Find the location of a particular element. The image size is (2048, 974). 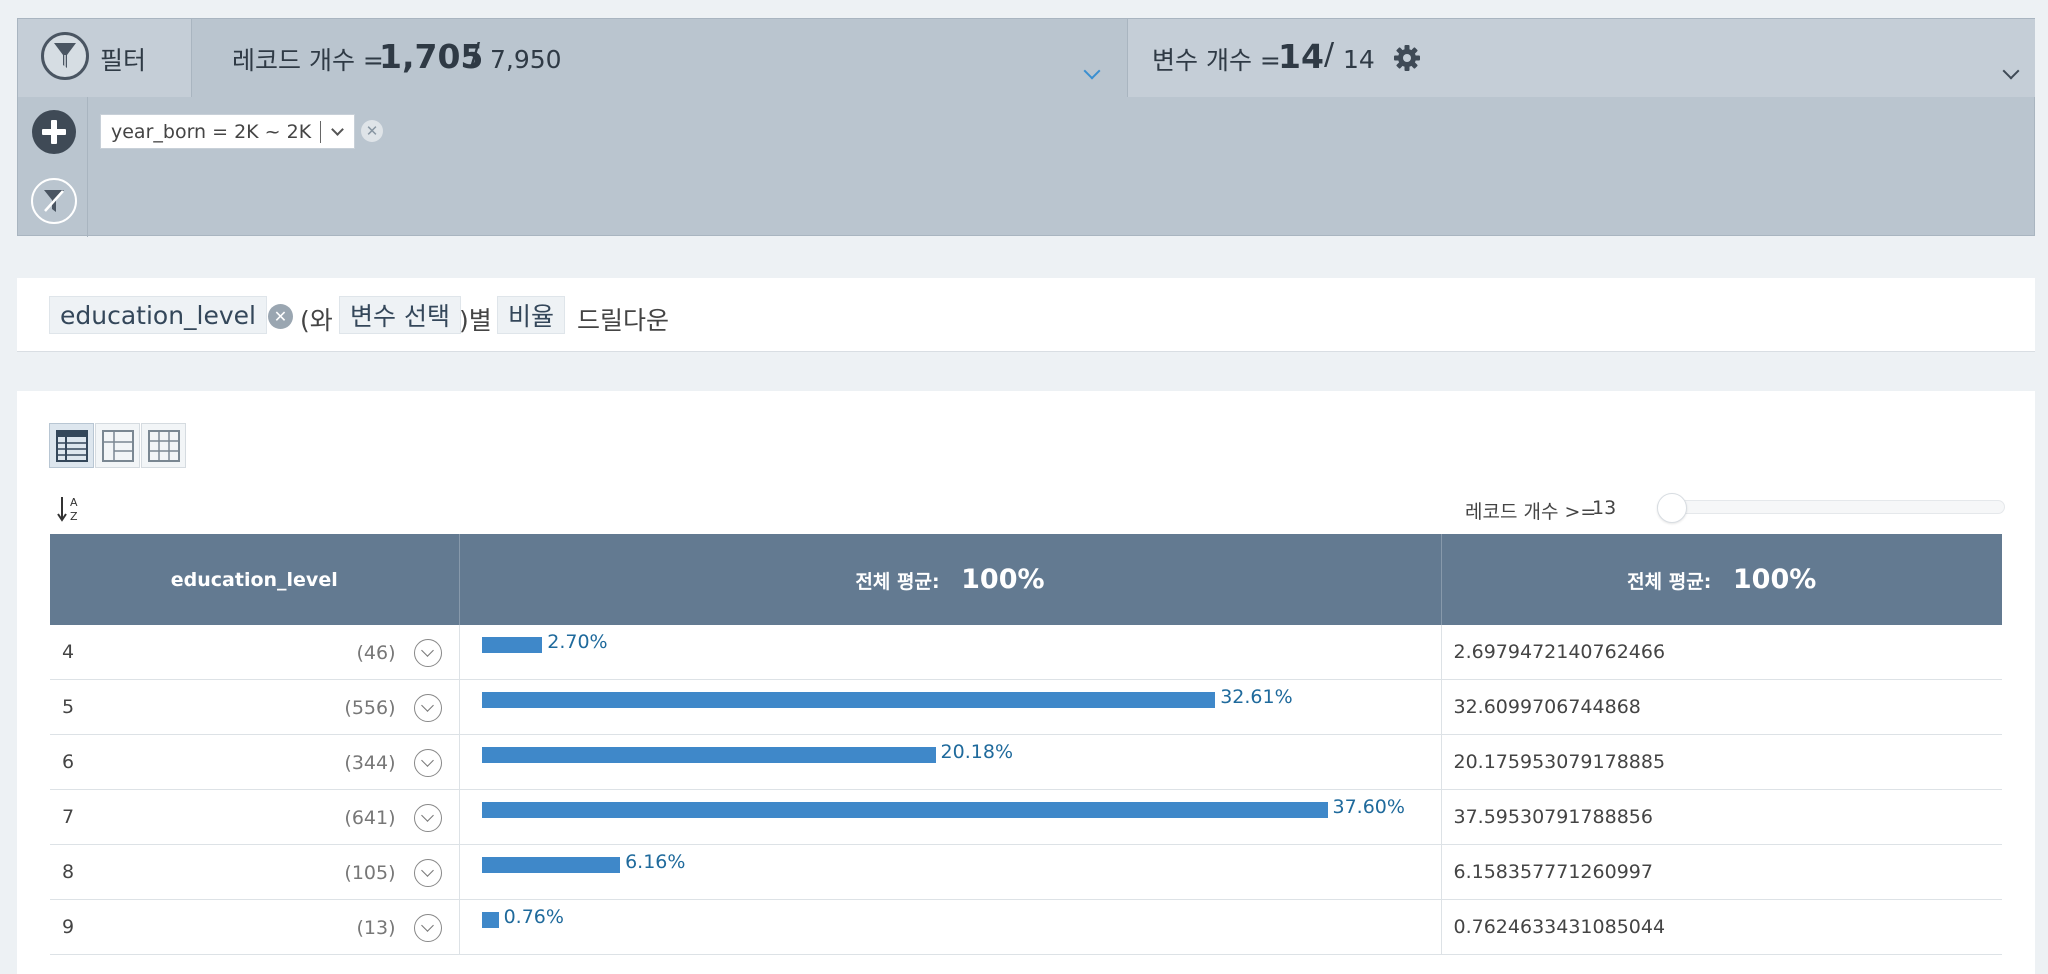

table-row: 4 (46) 2.70% 2.6979472140762466 is located at coordinates (1026, 652).